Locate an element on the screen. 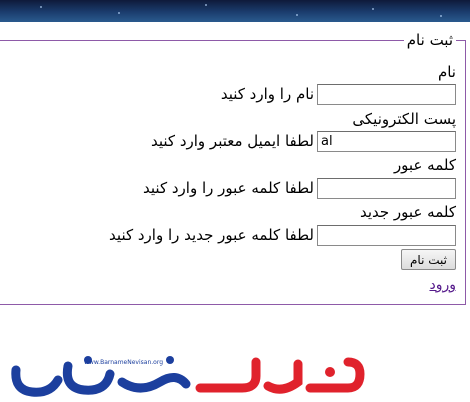  password-hint: لطفا کلمه عبور را وارد کنید is located at coordinates (228, 188).